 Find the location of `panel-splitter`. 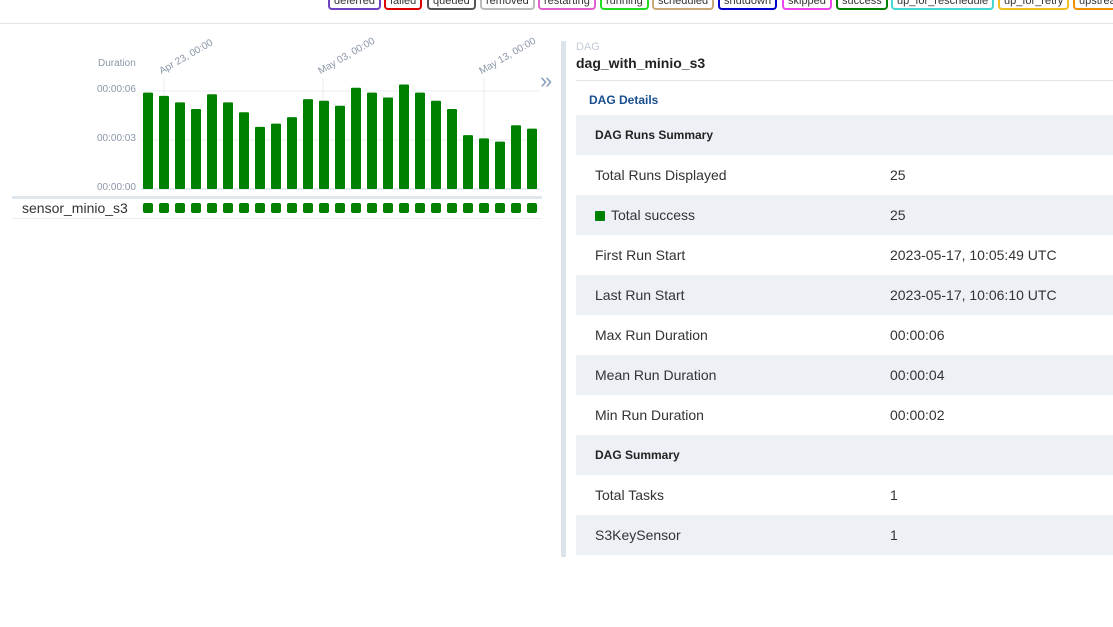

panel-splitter is located at coordinates (563, 299).